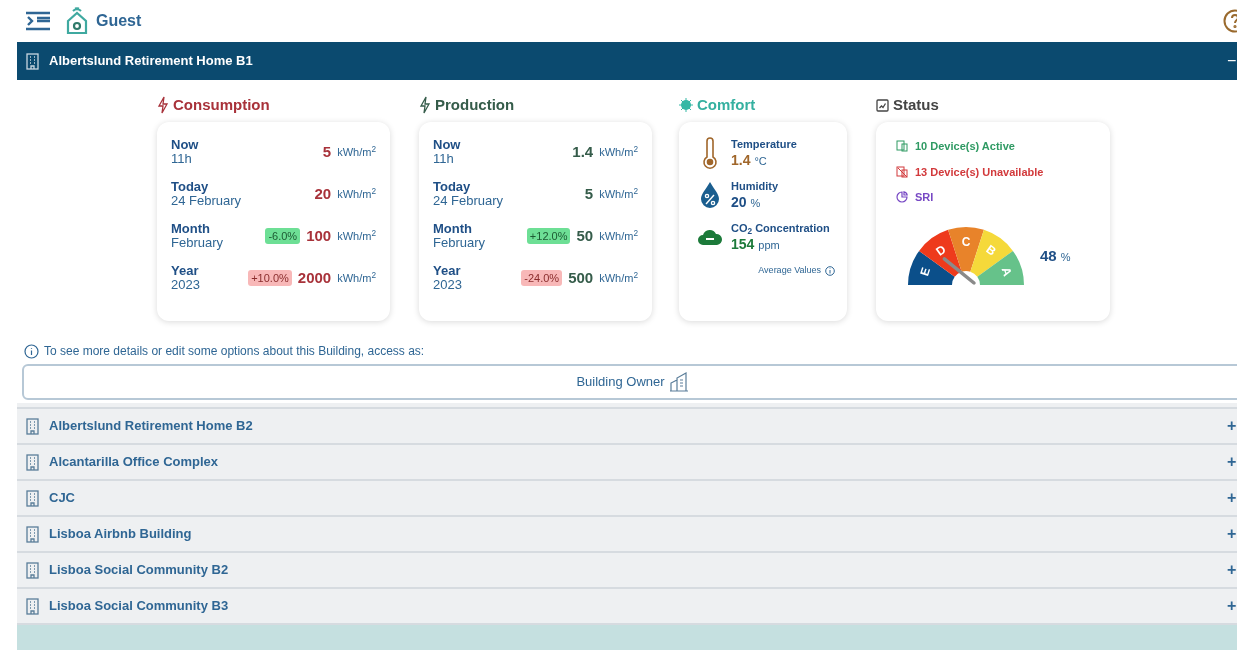 This screenshot has width=1237, height=650. Describe the element at coordinates (965, 146) in the screenshot. I see `status-text: 10 Device(s) Active` at that location.